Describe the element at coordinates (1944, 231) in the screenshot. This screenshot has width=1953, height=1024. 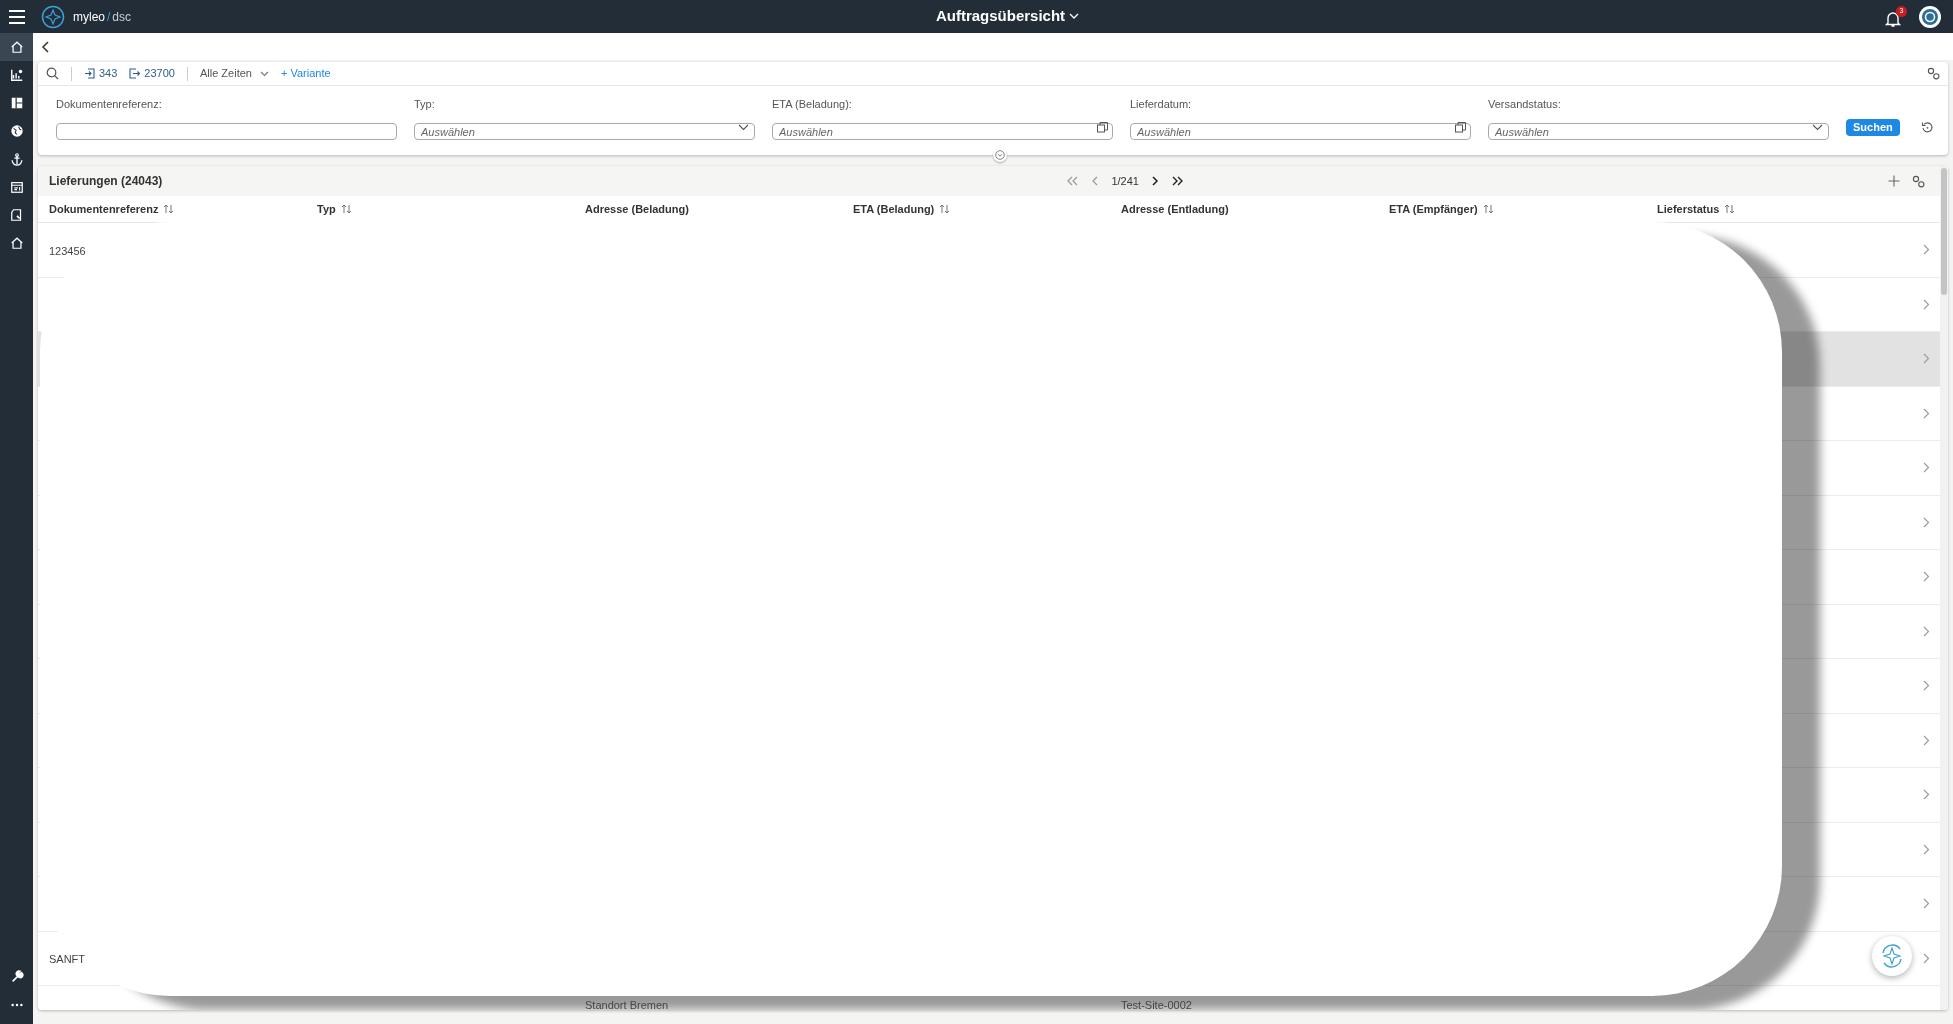
I see `scrollbar-thumb` at that location.